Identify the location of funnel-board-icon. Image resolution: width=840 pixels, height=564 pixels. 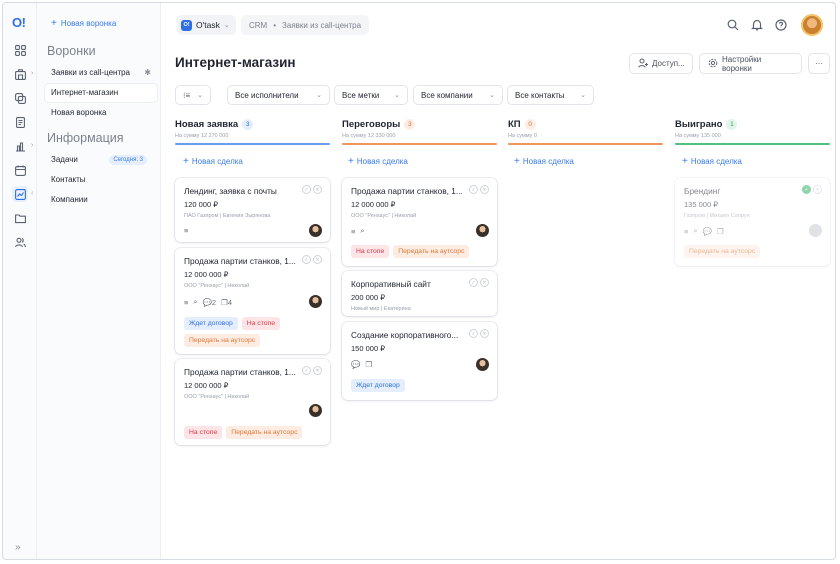
(20, 194).